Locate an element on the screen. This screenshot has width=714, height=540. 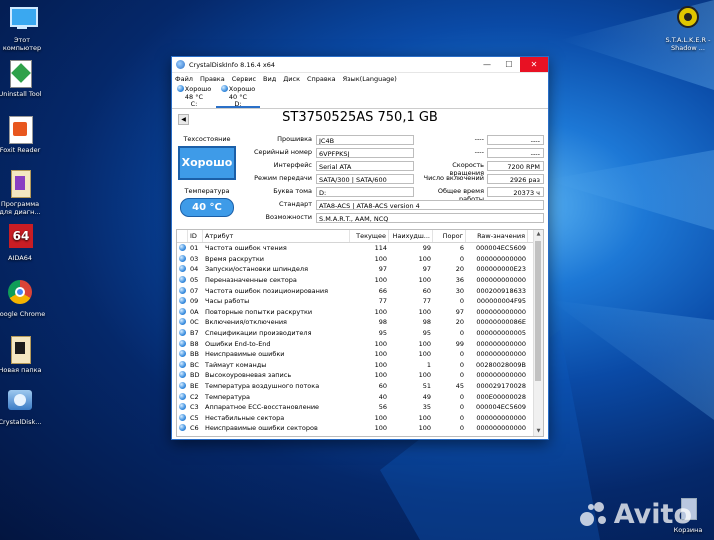
attr-current: 60 is located at coordinates (382, 386).